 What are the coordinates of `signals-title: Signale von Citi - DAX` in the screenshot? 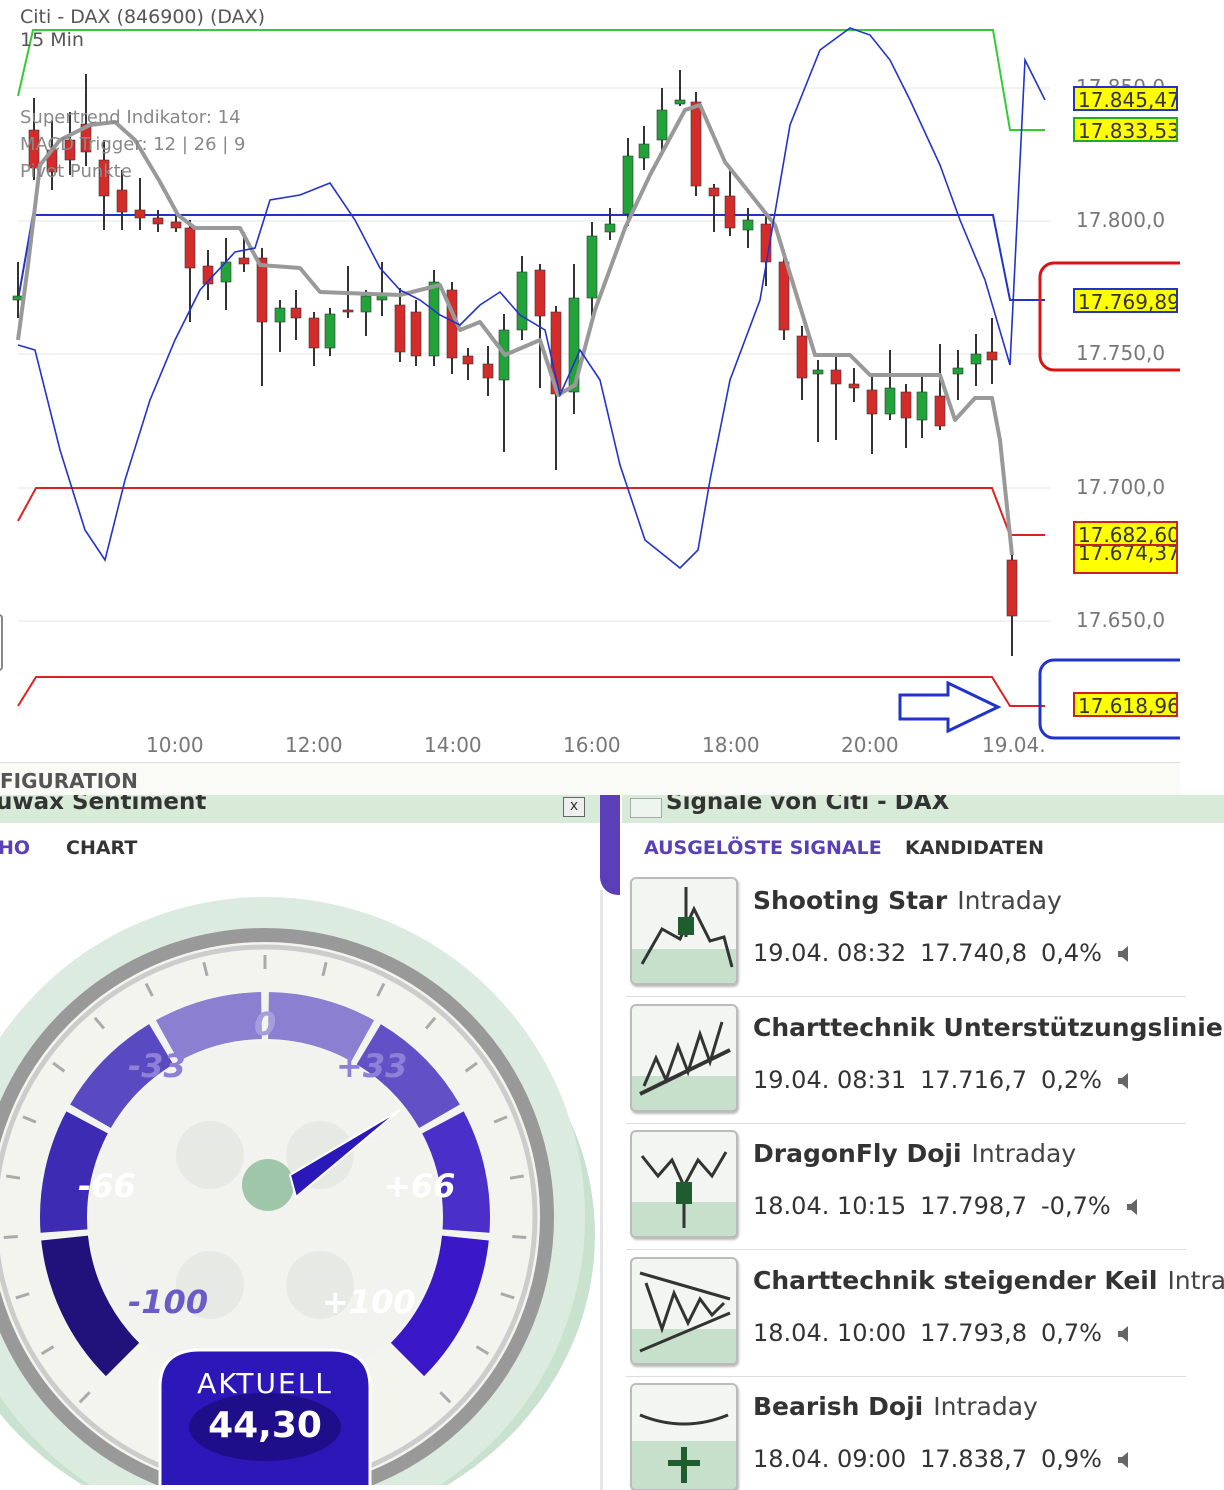 It's located at (808, 805).